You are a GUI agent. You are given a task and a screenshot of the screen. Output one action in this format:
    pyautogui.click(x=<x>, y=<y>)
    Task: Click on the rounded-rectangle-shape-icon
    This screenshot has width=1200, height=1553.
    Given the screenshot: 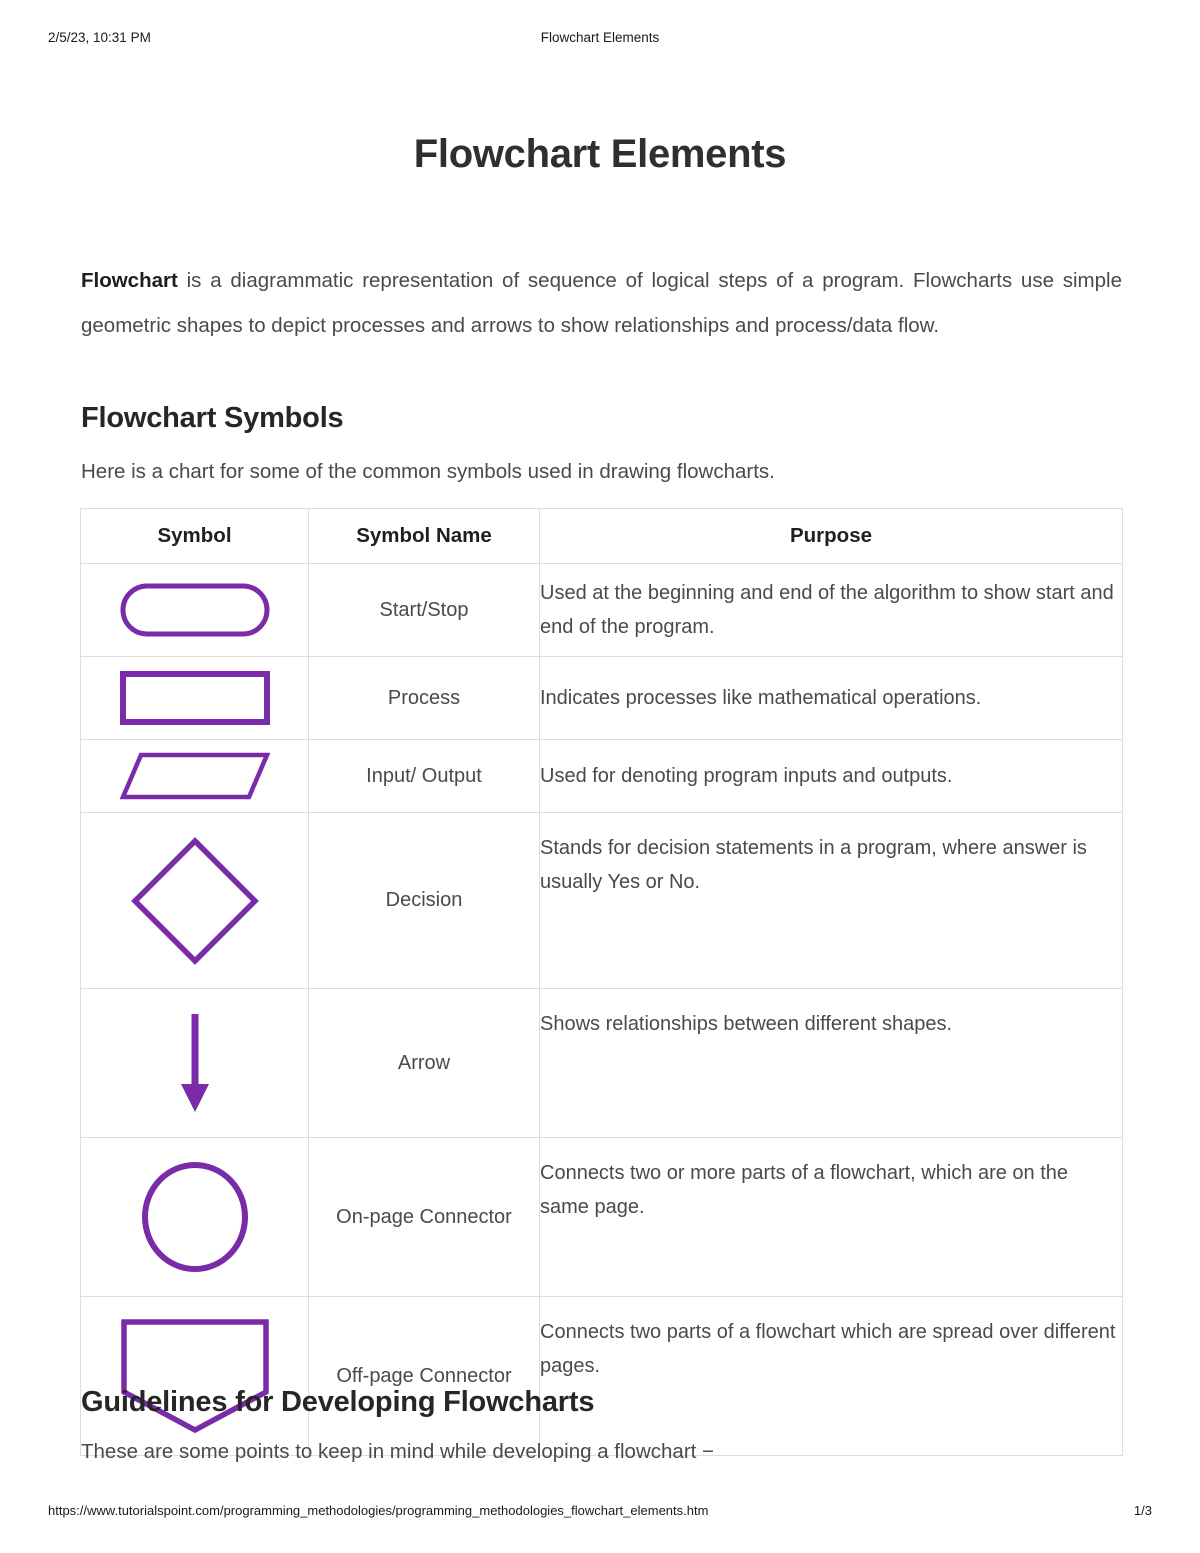 What is the action you would take?
    pyautogui.click(x=195, y=610)
    